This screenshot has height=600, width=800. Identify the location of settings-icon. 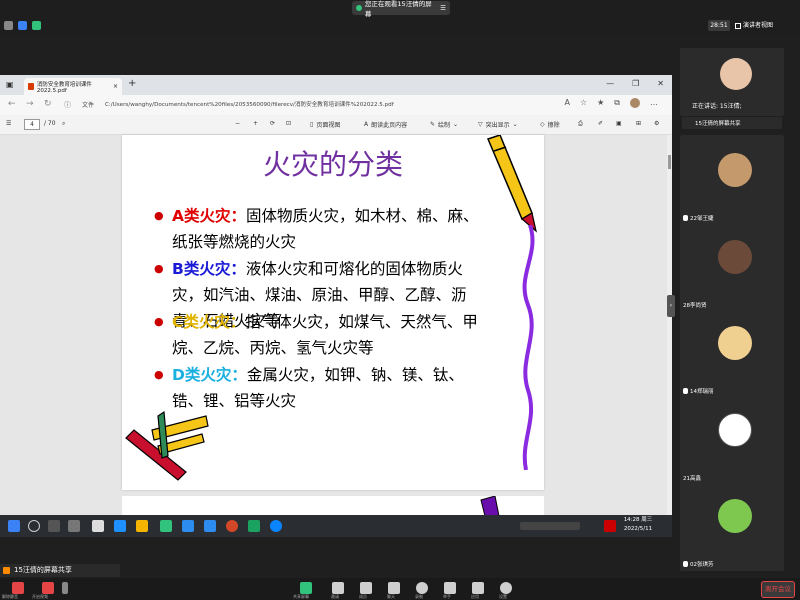
(506, 588).